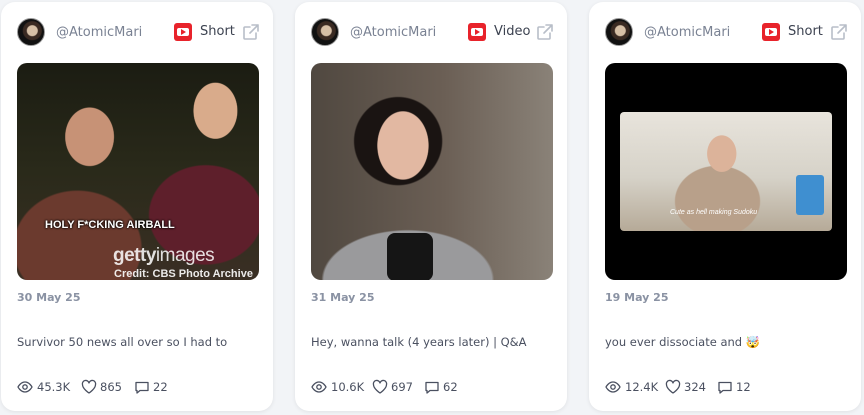 The image size is (864, 415). I want to click on card-header: @AtomicMari Video, so click(432, 33).